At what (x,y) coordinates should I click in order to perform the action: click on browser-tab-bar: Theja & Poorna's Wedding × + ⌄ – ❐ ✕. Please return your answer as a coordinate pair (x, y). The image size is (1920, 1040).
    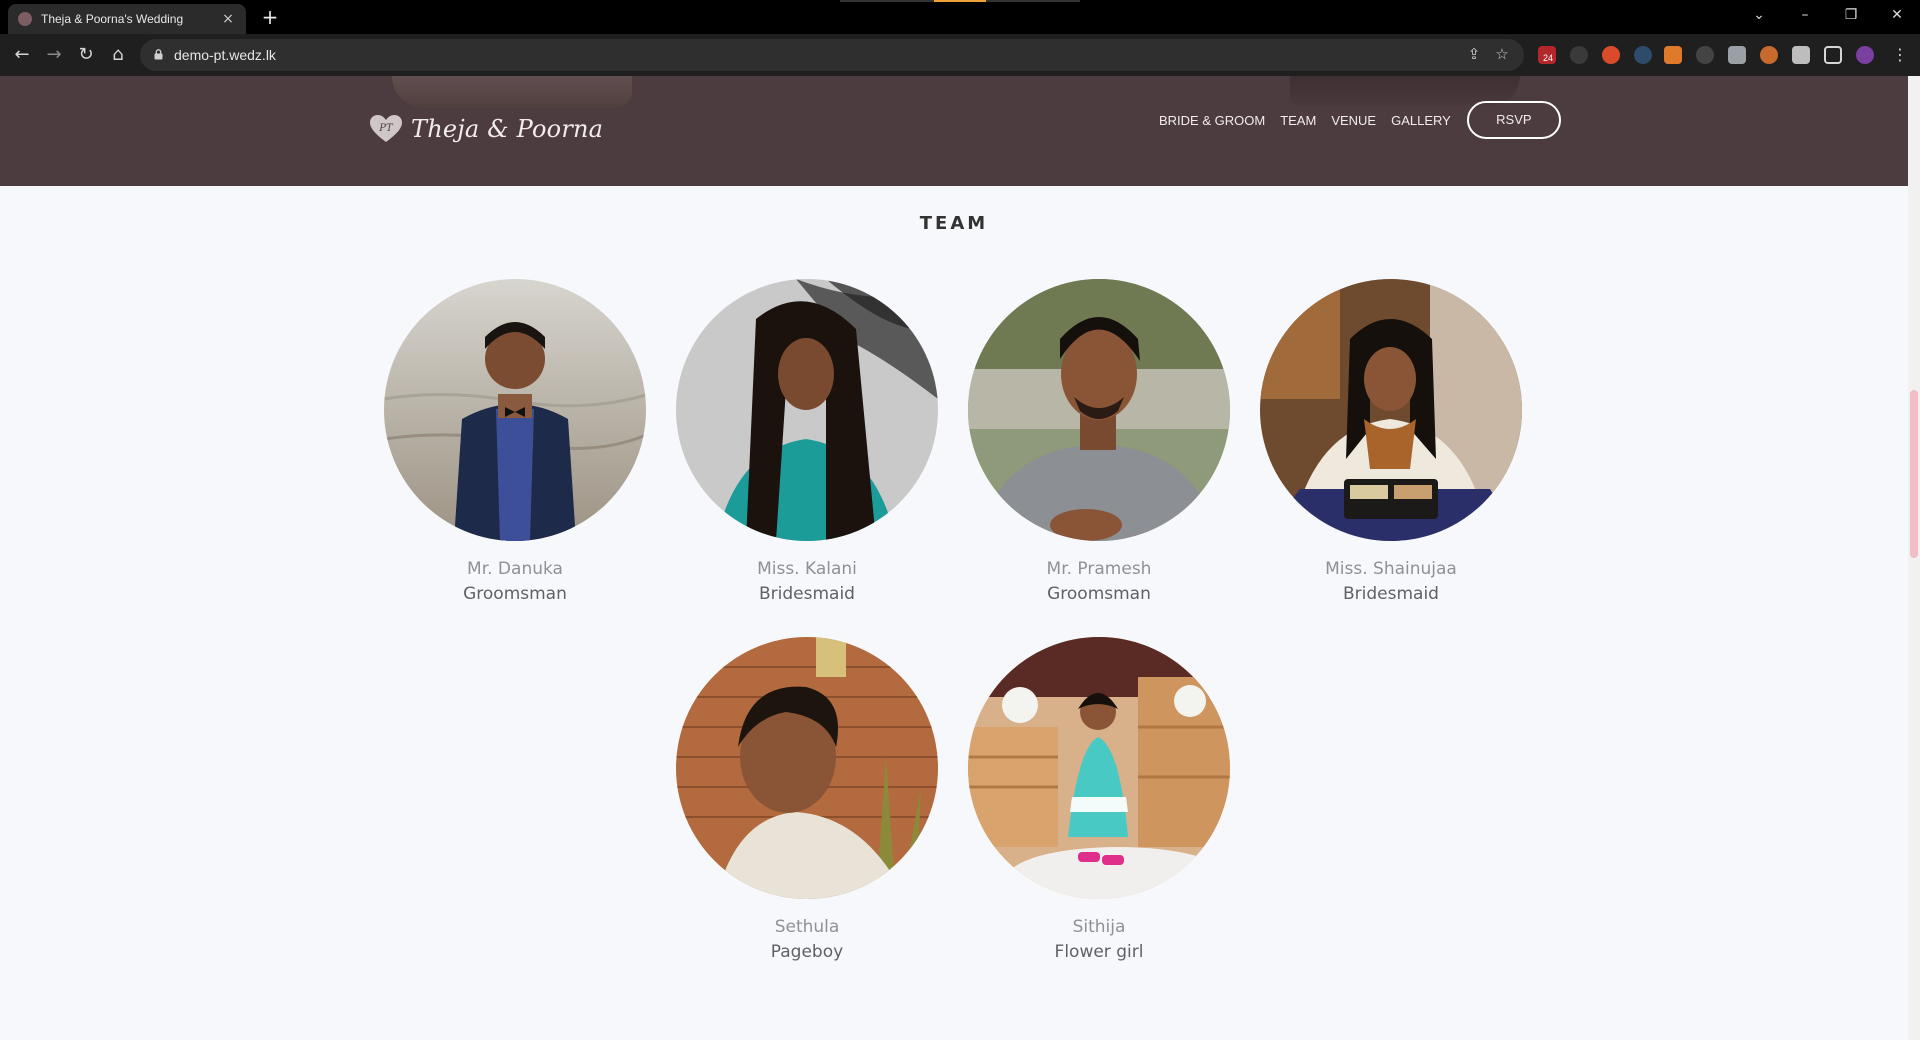
    Looking at the image, I should click on (960, 17).